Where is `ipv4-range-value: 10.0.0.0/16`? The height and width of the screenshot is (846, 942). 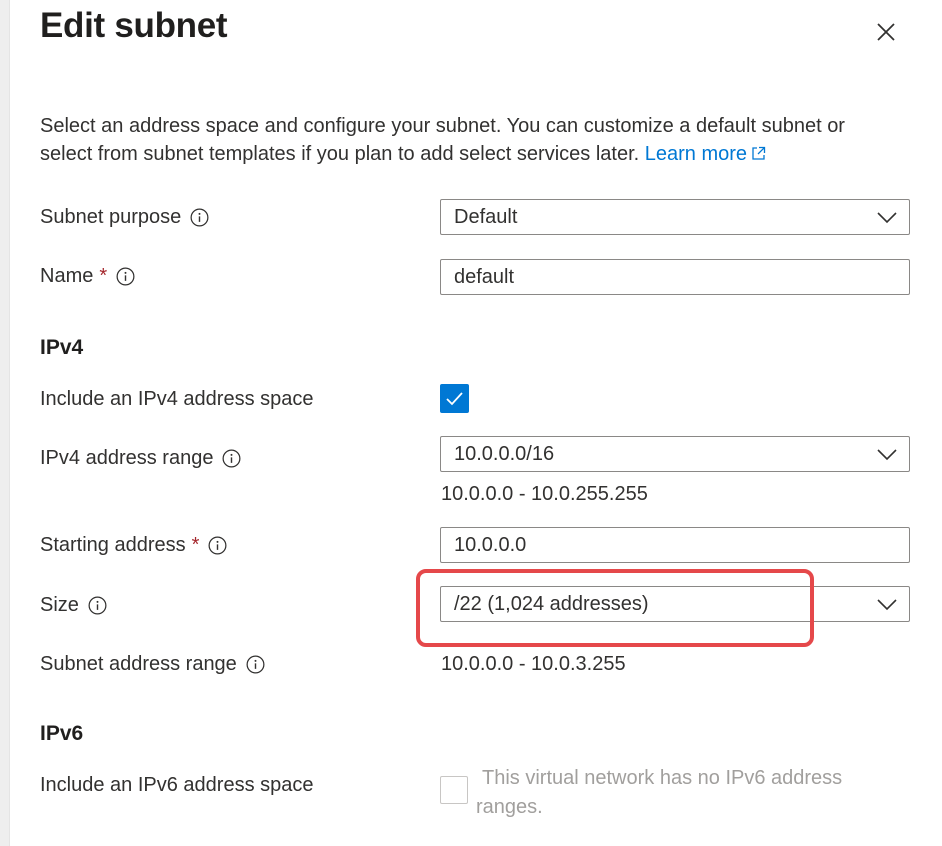 ipv4-range-value: 10.0.0.0/16 is located at coordinates (504, 453).